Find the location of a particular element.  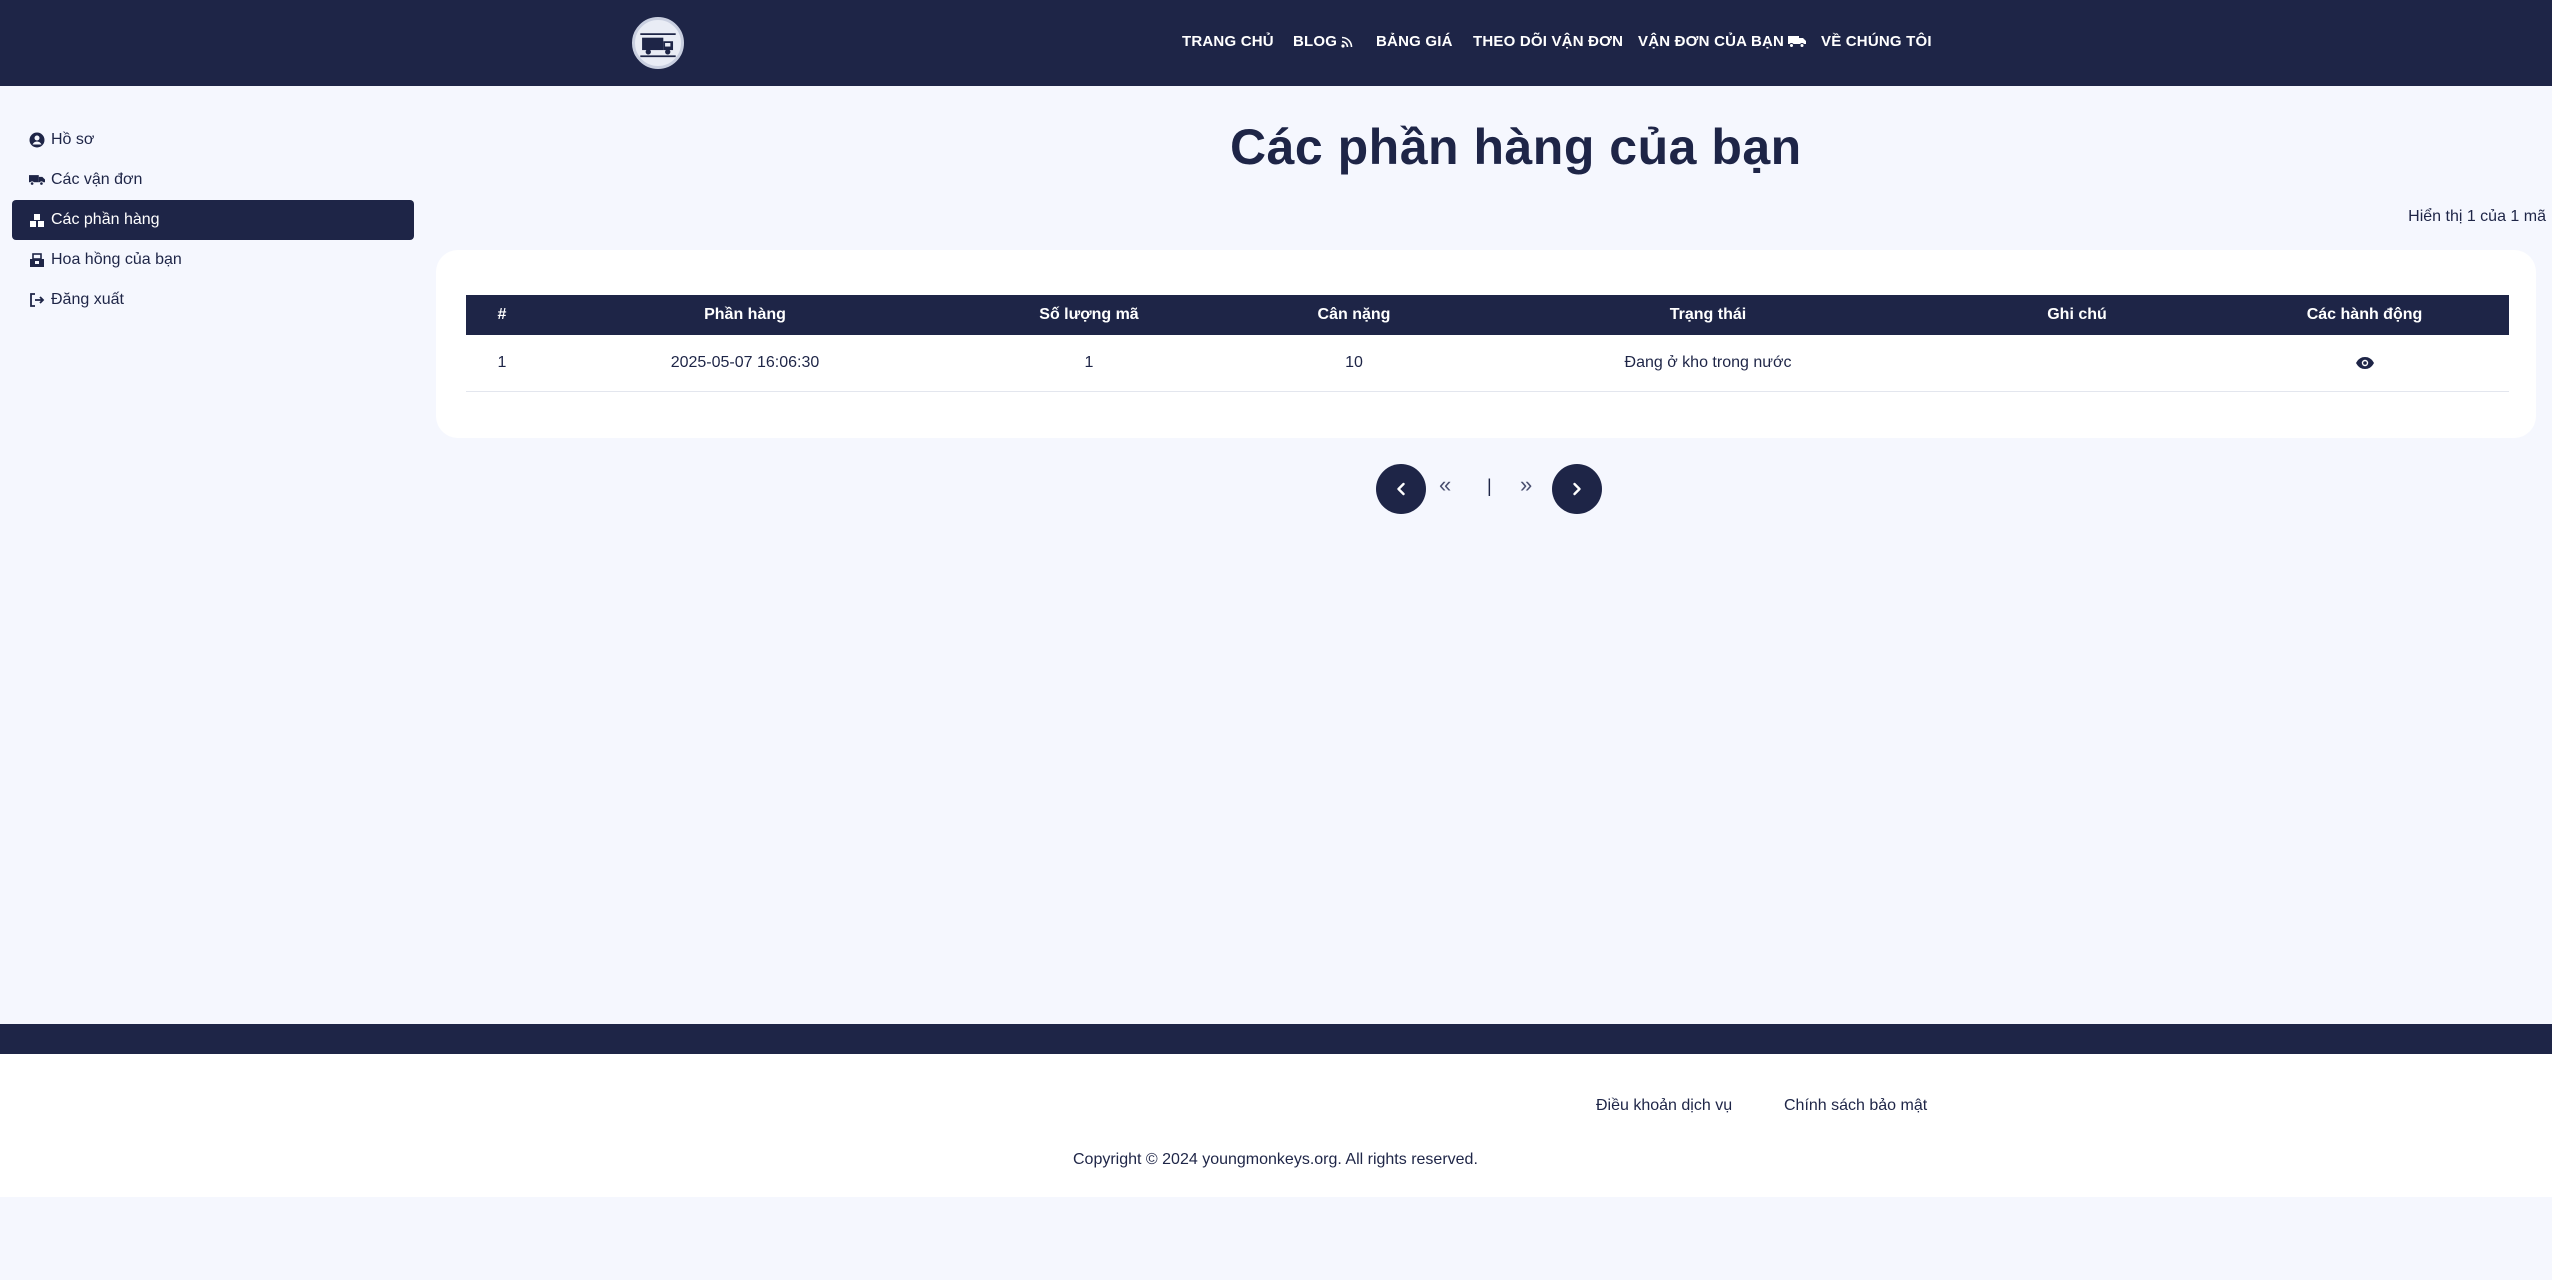

cell-status: Đang ở kho trong nước is located at coordinates (1708, 363).